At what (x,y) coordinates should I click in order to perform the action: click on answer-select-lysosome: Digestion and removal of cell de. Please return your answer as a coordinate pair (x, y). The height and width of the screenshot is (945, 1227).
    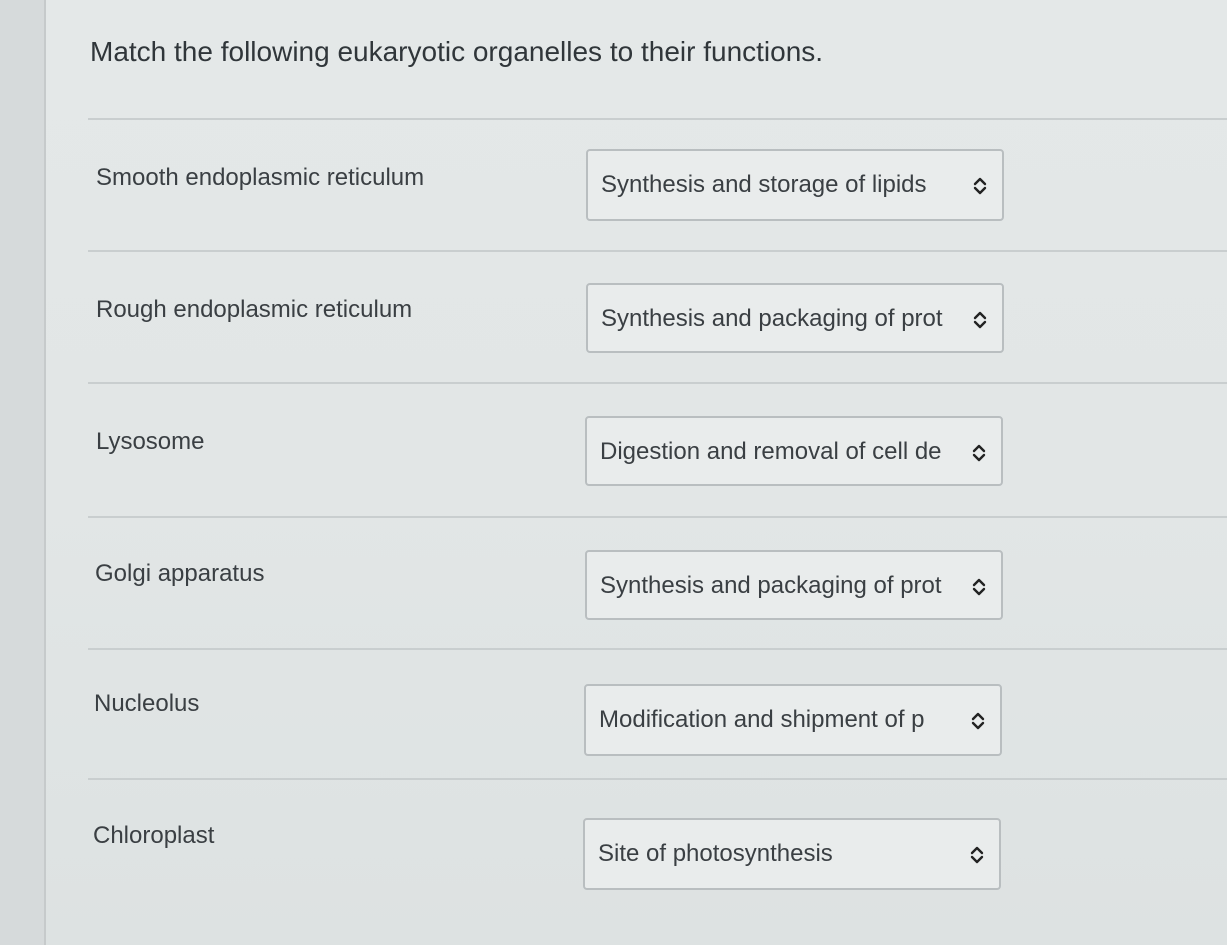
    Looking at the image, I should click on (794, 451).